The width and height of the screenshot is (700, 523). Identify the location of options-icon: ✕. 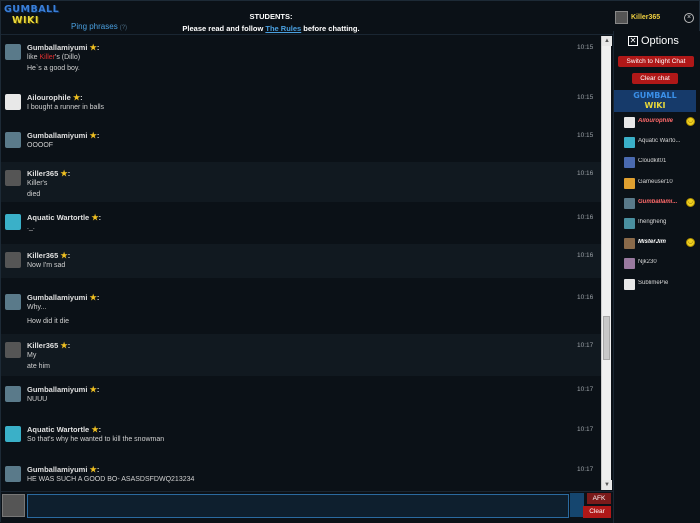
(633, 41).